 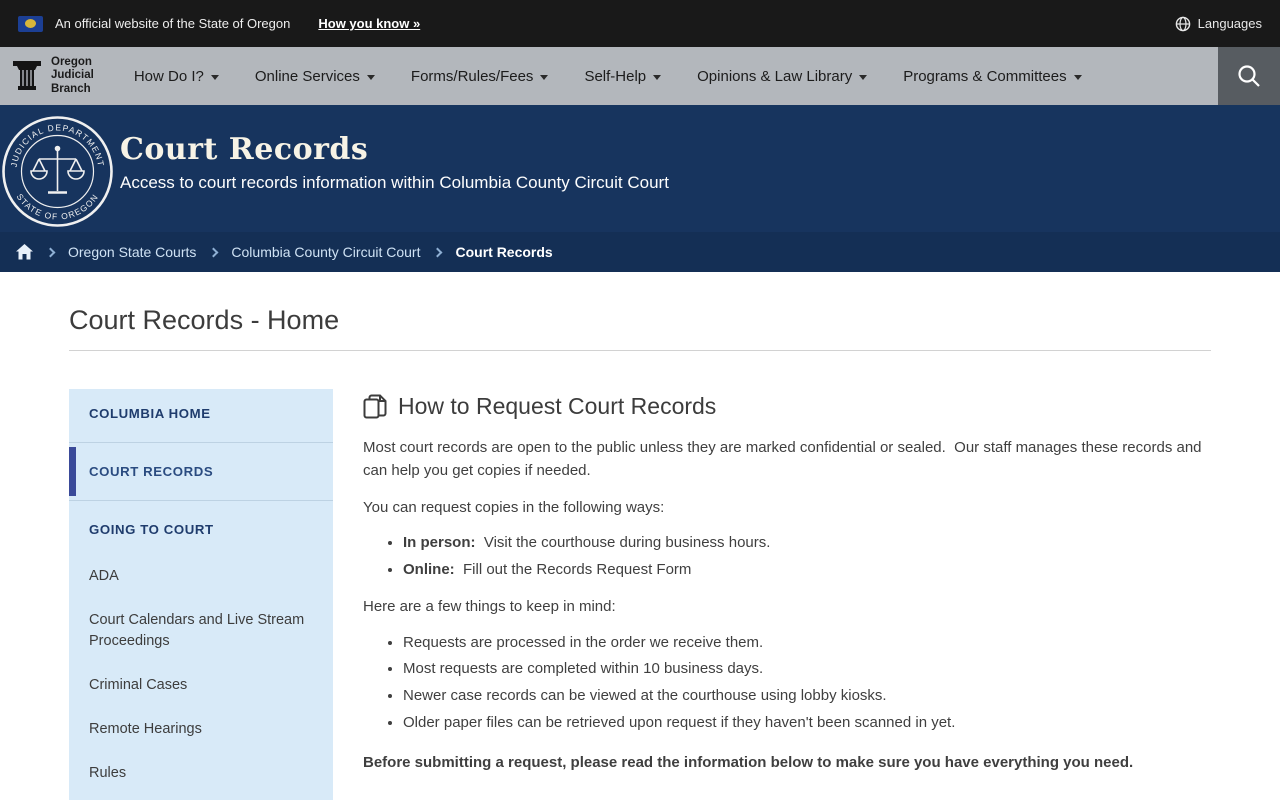 I want to click on nav-item-programs-committees: Programs & Committees, so click(x=992, y=76).